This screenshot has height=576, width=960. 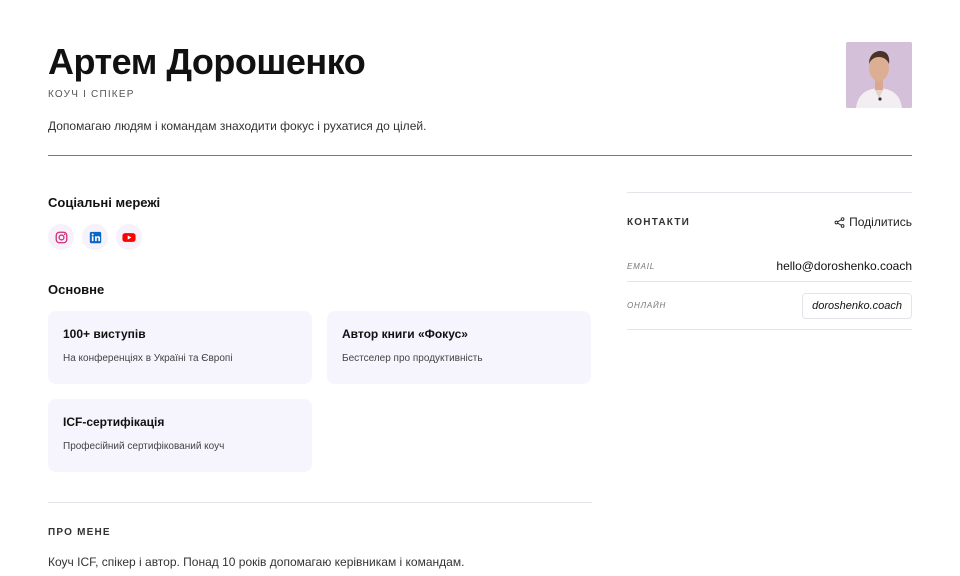 I want to click on avatar-photo, so click(x=879, y=75).